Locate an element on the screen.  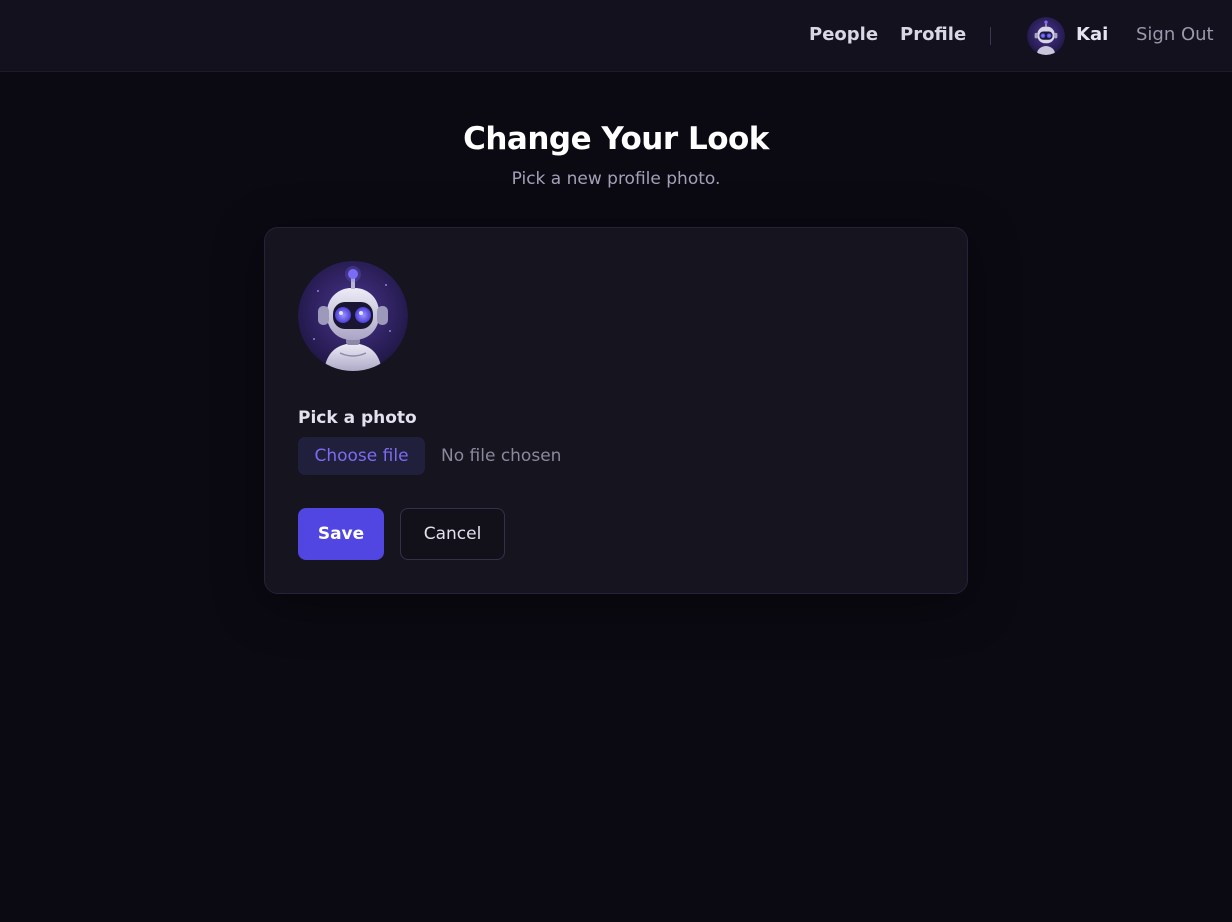
nav-divider is located at coordinates (990, 36).